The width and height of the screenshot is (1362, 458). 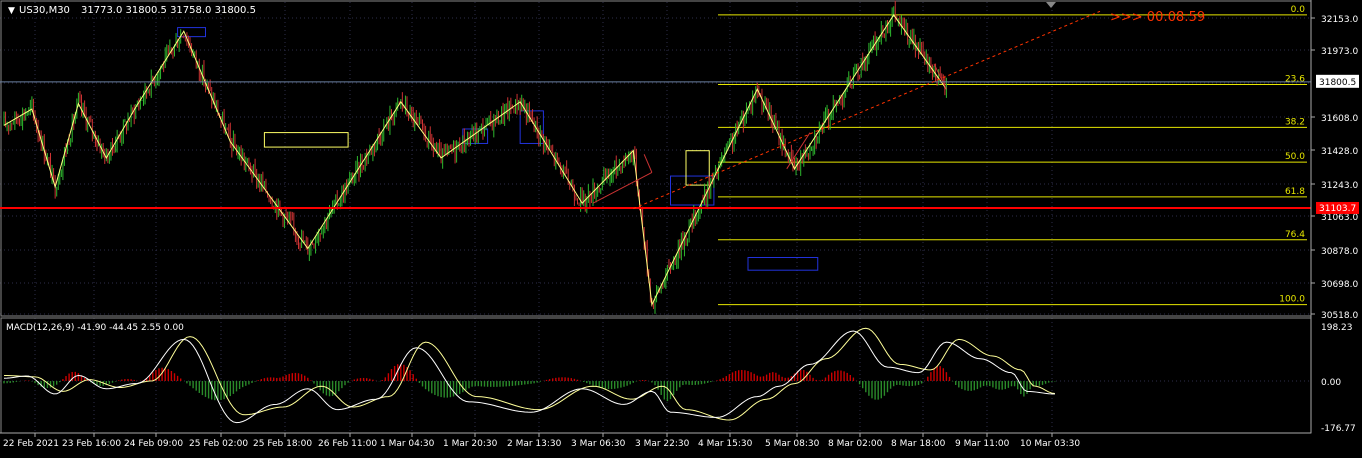 What do you see at coordinates (1339, 152) in the screenshot?
I see `price-tick-4: 31428.0` at bounding box center [1339, 152].